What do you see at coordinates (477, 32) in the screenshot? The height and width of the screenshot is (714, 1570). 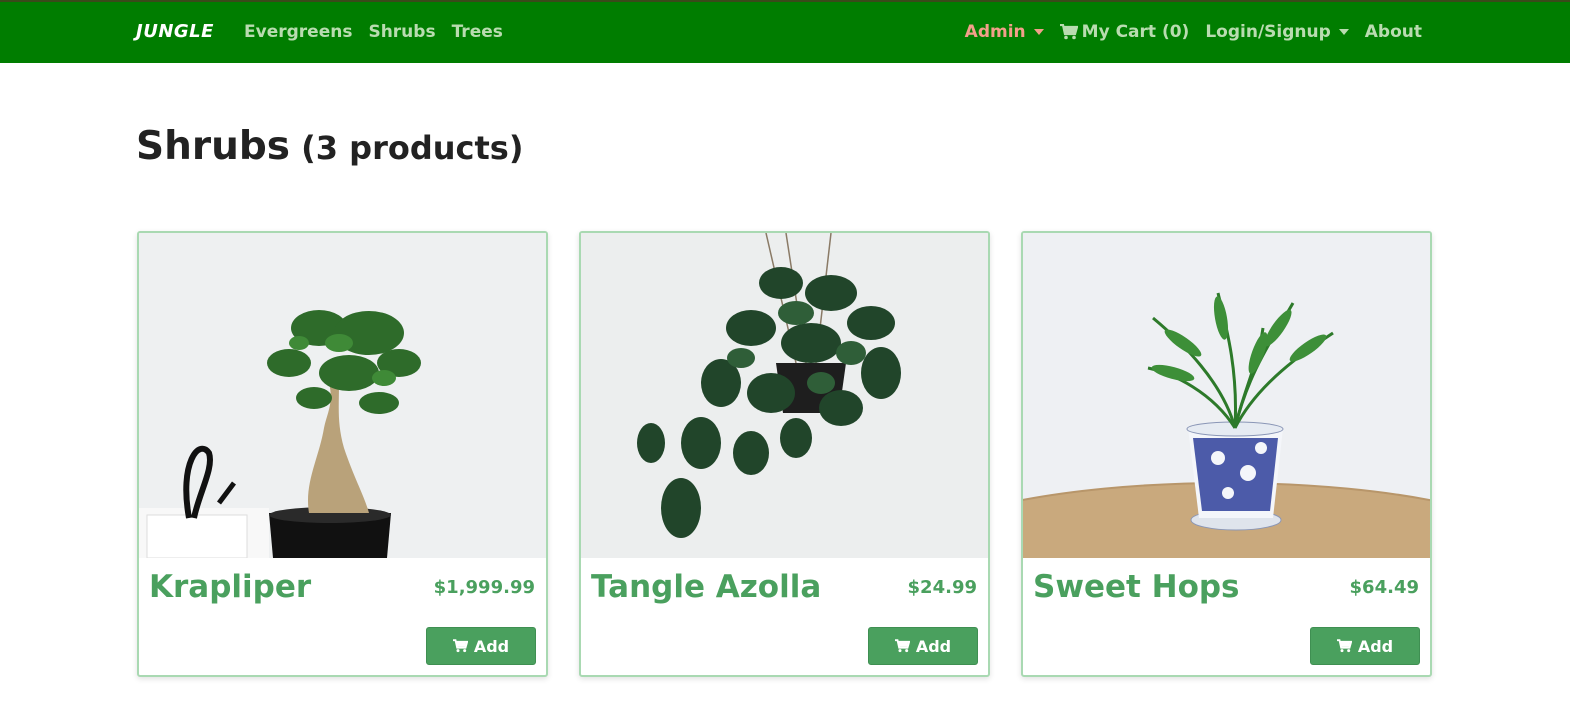 I see `nav-link-trees: Trees` at bounding box center [477, 32].